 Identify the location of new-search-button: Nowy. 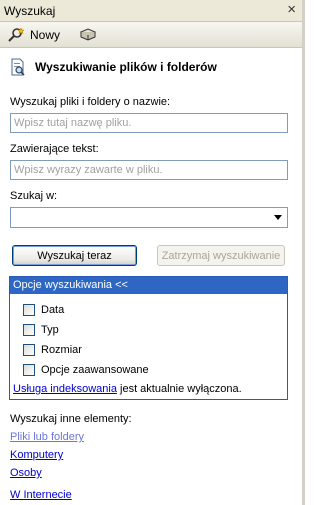
(33, 35).